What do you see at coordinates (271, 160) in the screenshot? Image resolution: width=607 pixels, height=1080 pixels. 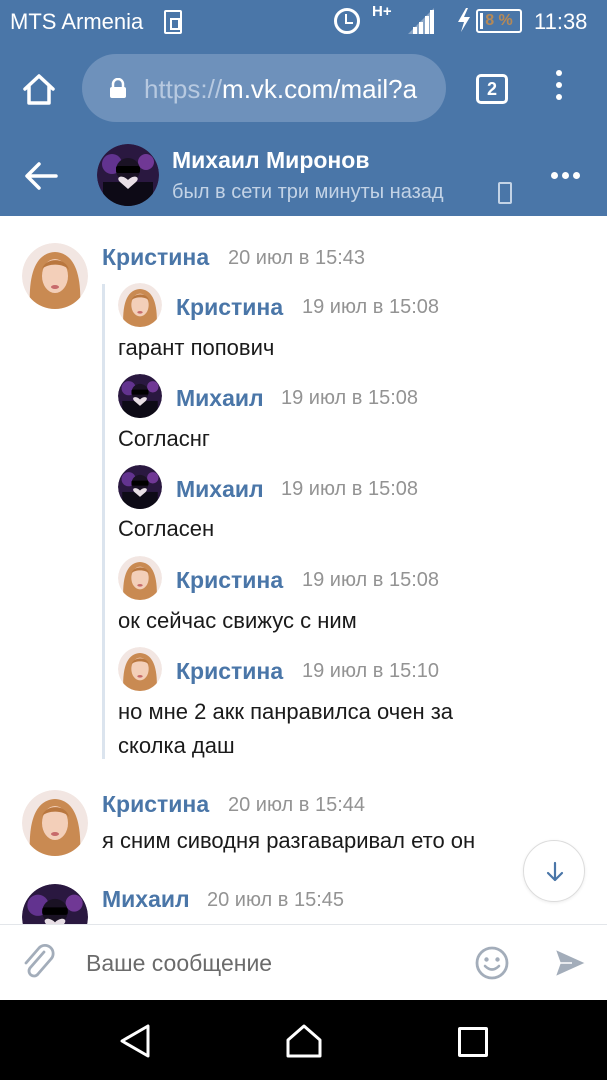 I see `chat-partner-name: Михаил Миронов` at bounding box center [271, 160].